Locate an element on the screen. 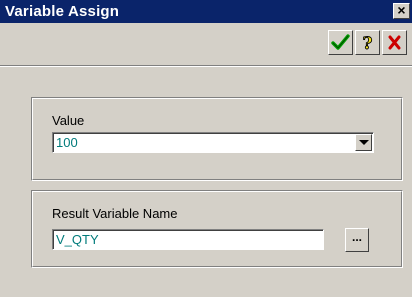 The width and height of the screenshot is (419, 297). question-icon: ? is located at coordinates (367, 43).